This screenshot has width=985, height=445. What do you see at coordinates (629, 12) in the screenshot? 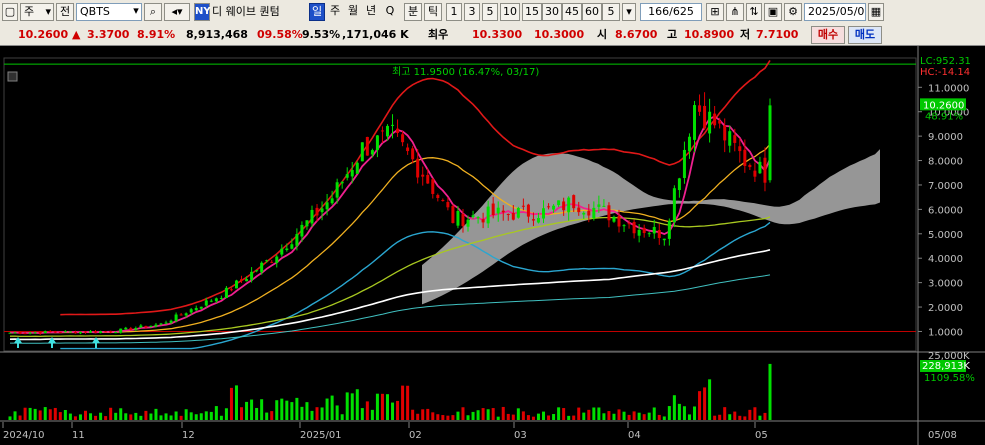
I see `interval-dropdown-icon: ▾` at bounding box center [629, 12].